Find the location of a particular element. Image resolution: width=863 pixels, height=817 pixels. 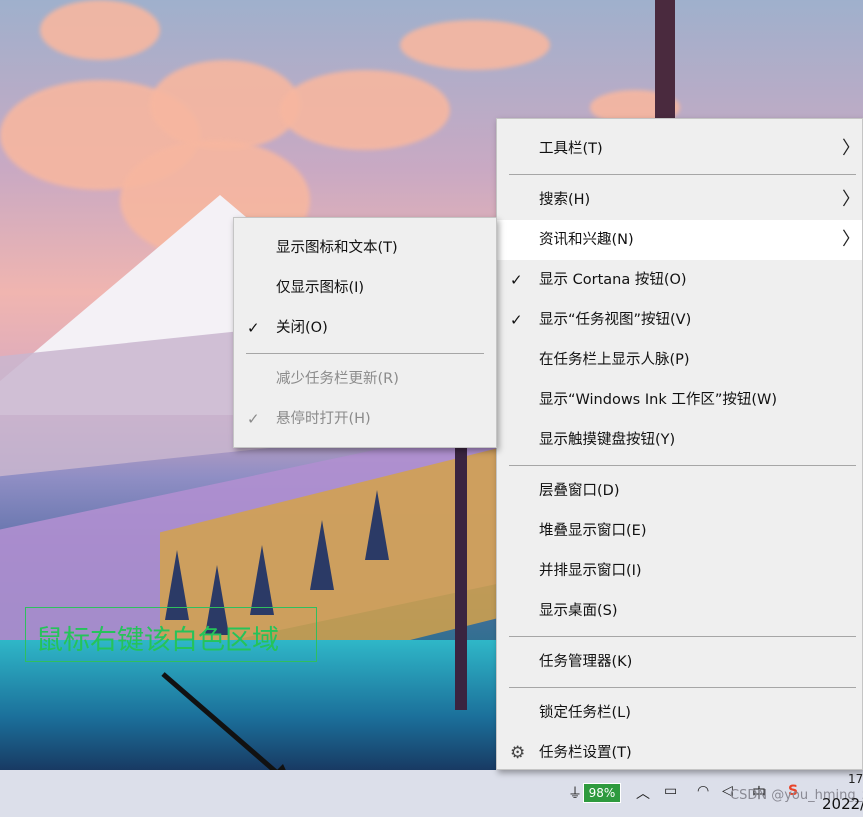

battery-percent: 98% is located at coordinates (602, 793).